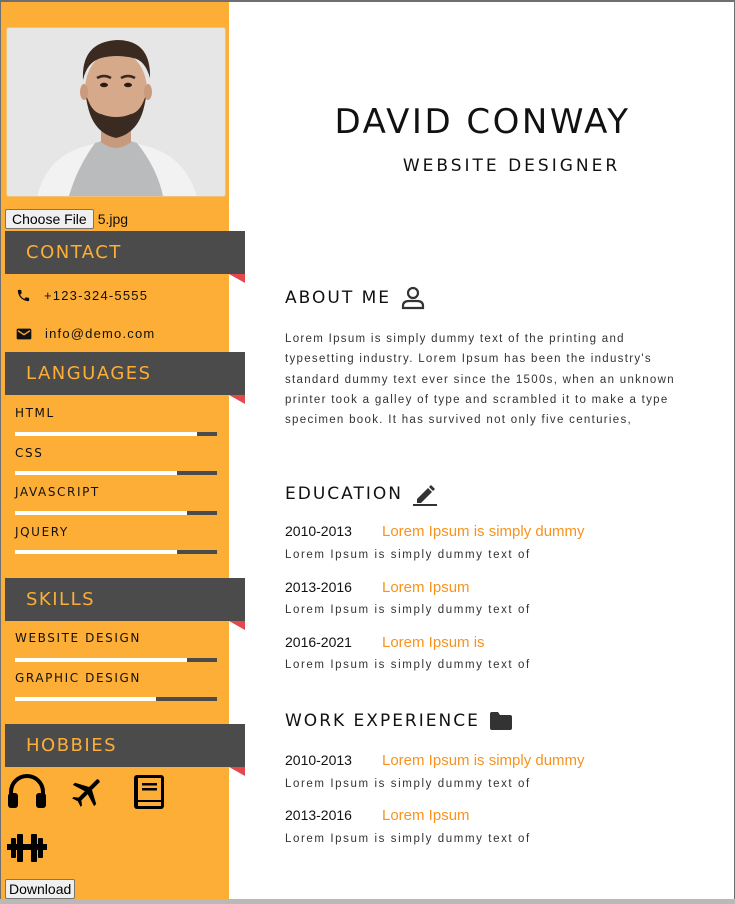 This screenshot has width=735, height=904. Describe the element at coordinates (78, 638) in the screenshot. I see `skill-name: WEBSITE DESIGN` at that location.